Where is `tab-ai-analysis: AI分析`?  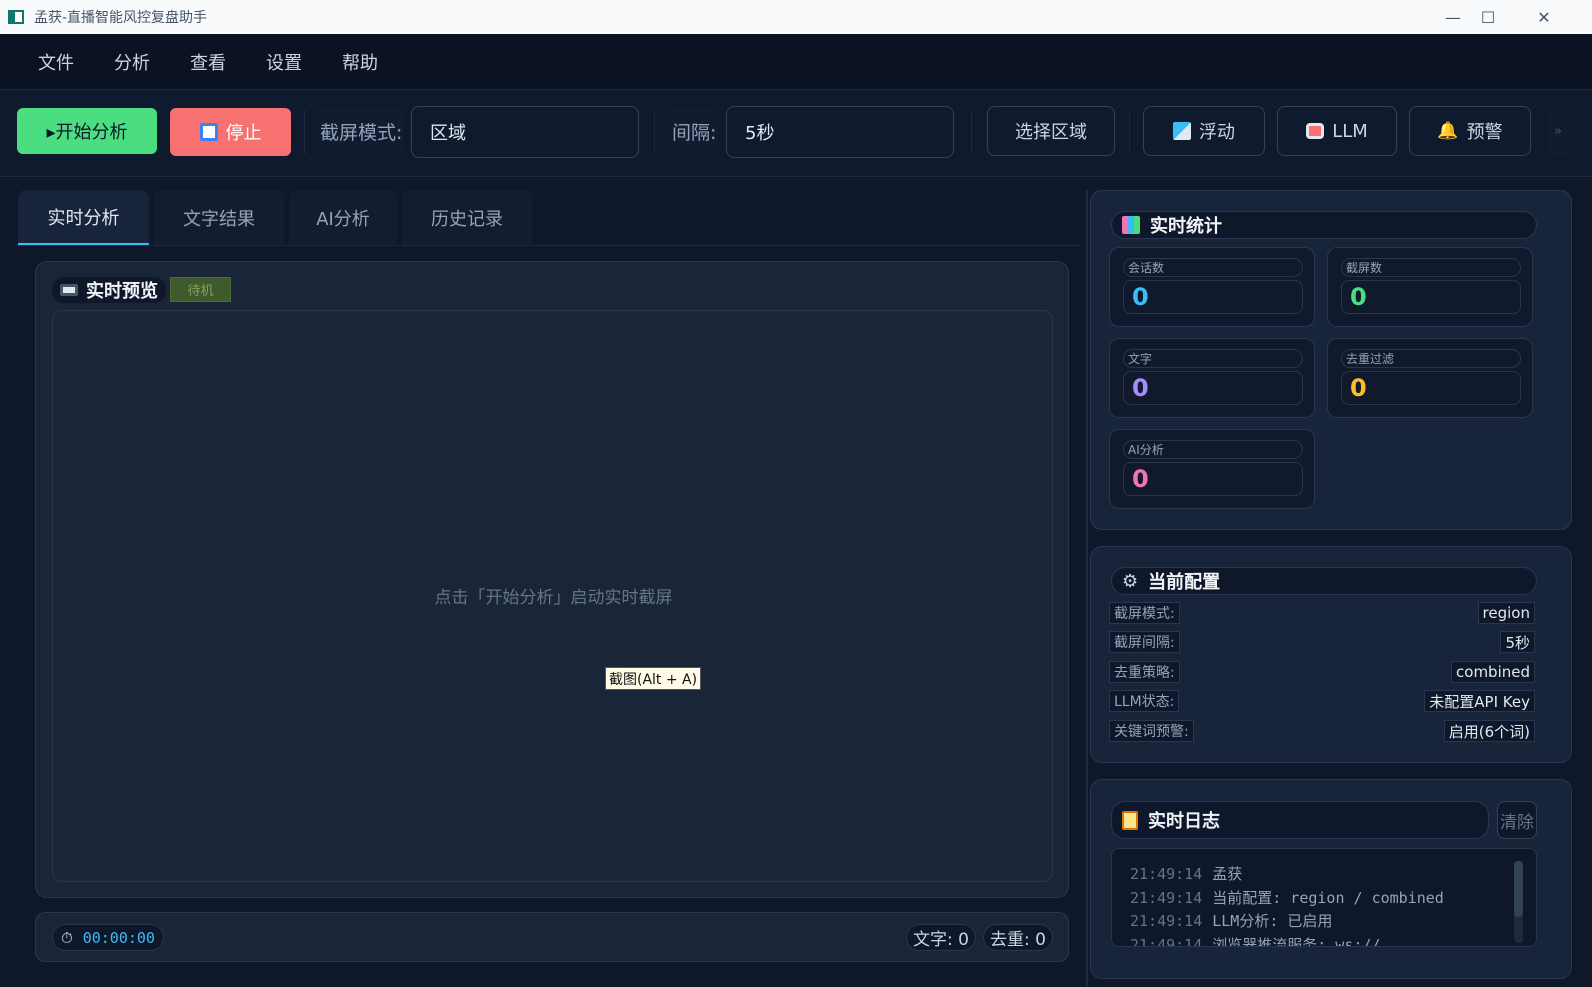 tab-ai-analysis: AI分析 is located at coordinates (343, 218).